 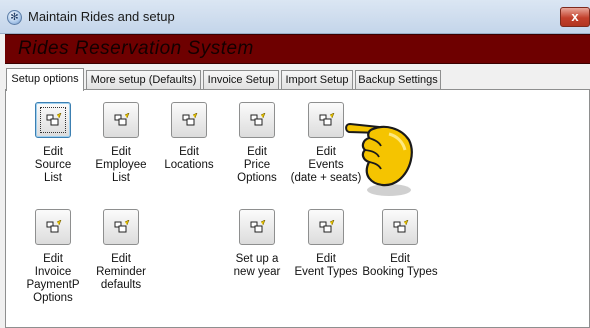 I want to click on tile-edit-booking-types: Edit Booking Types, so click(x=400, y=244).